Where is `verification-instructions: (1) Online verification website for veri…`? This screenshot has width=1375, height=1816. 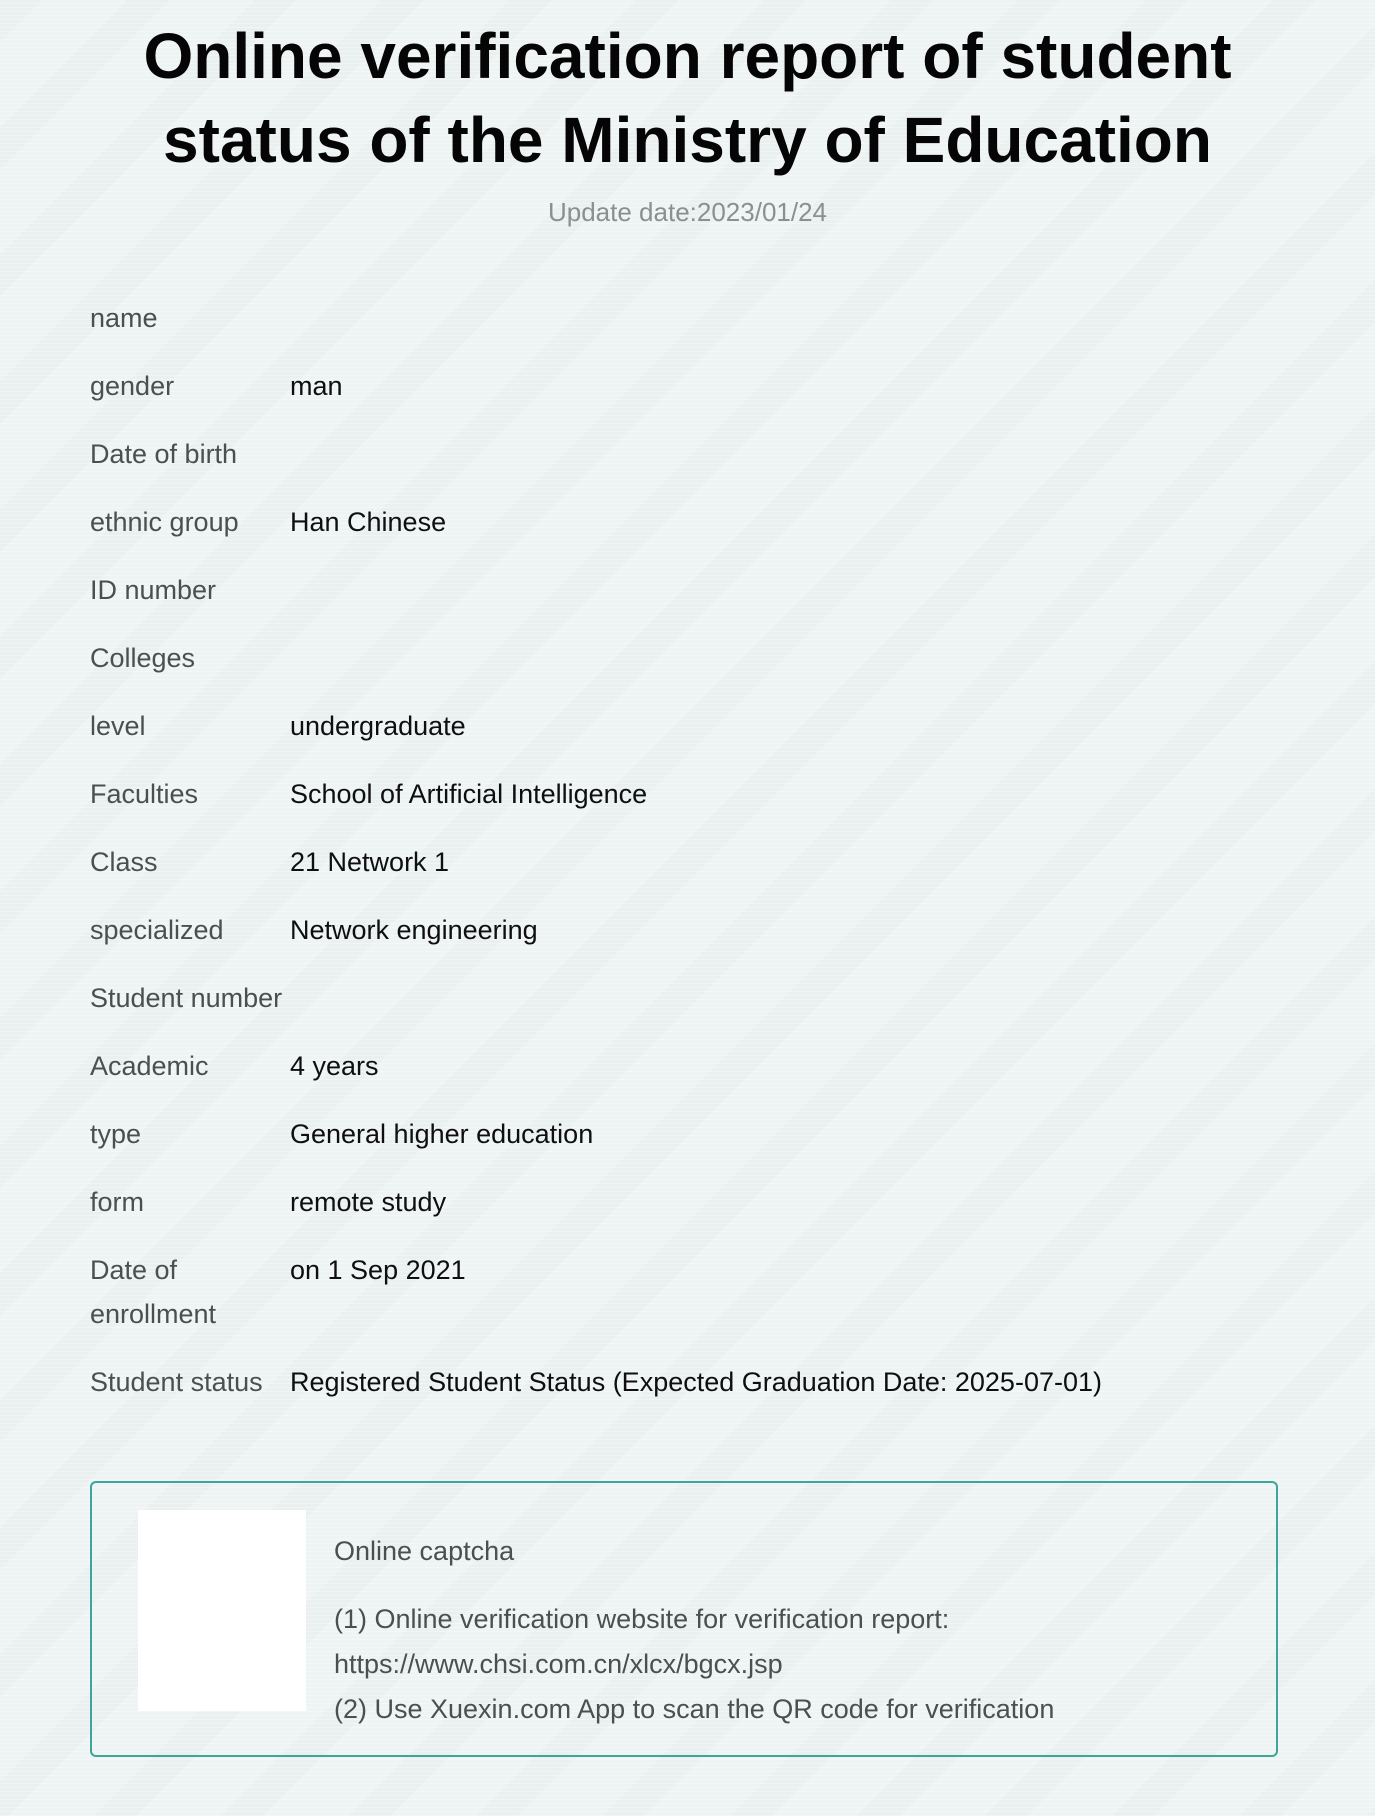
verification-instructions: (1) Online verification website for veri… is located at coordinates (694, 1664).